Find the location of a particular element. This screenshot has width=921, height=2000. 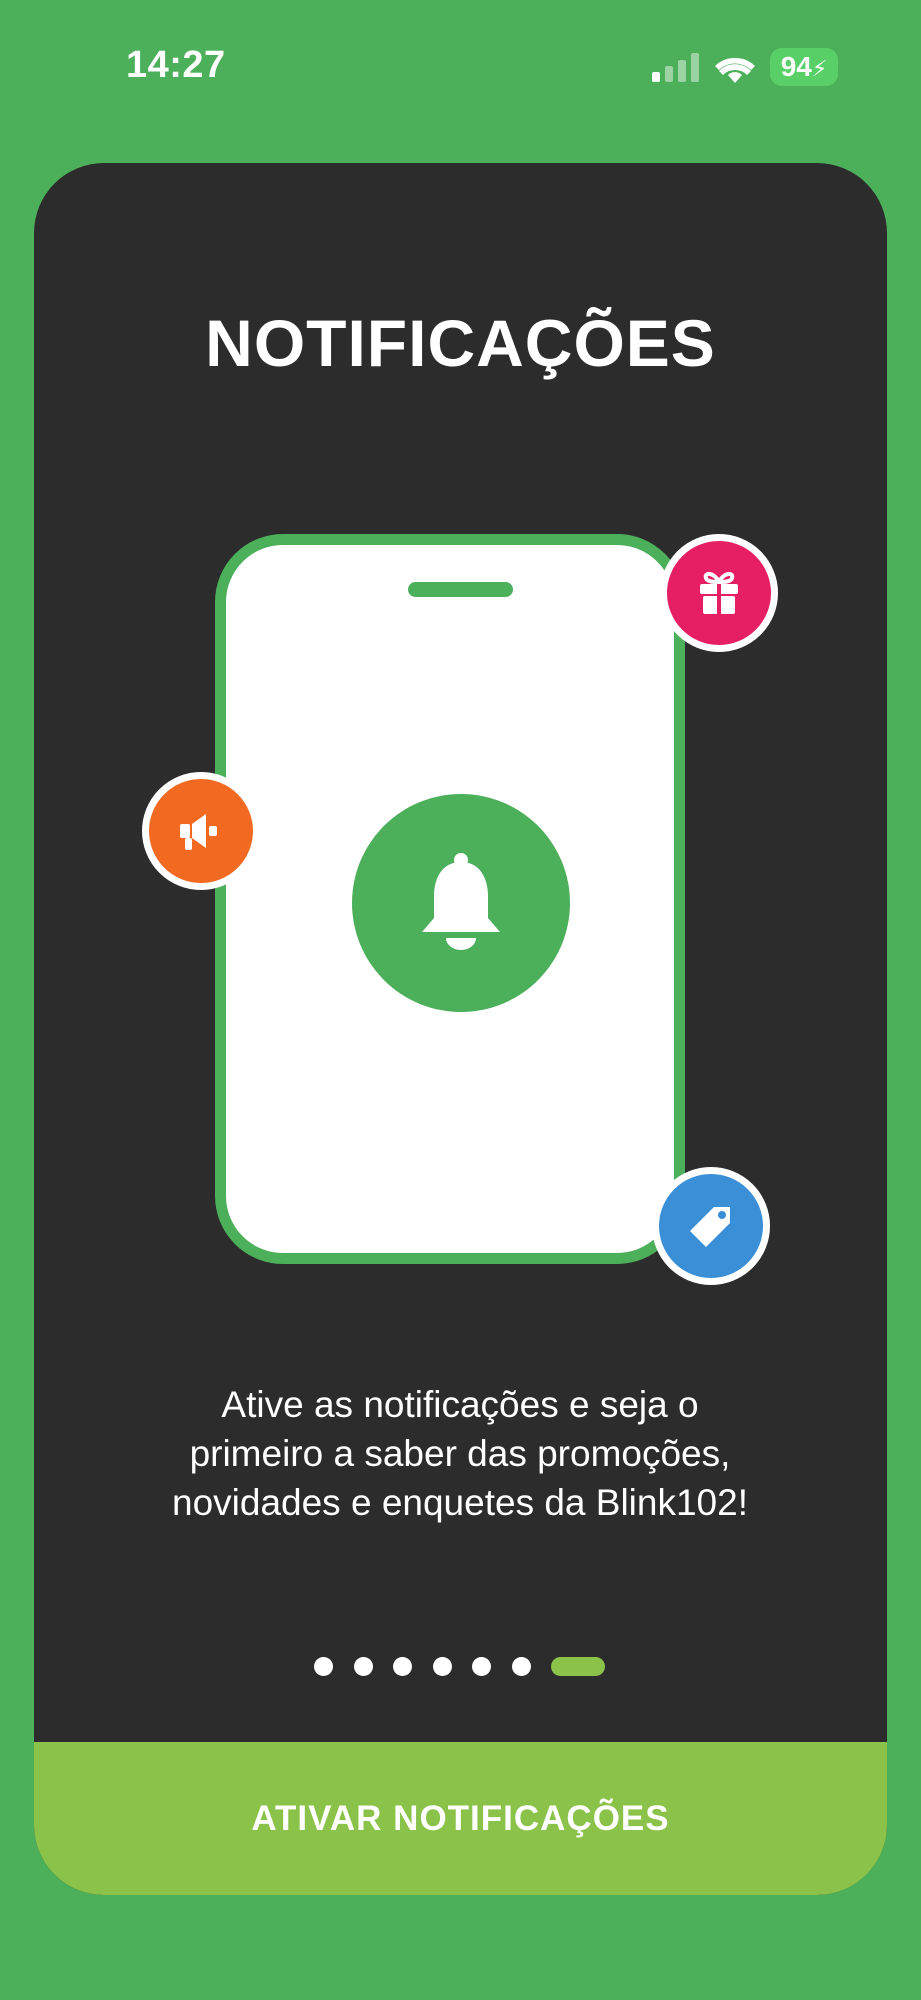

battery-indicator: 94⚡ is located at coordinates (804, 67).